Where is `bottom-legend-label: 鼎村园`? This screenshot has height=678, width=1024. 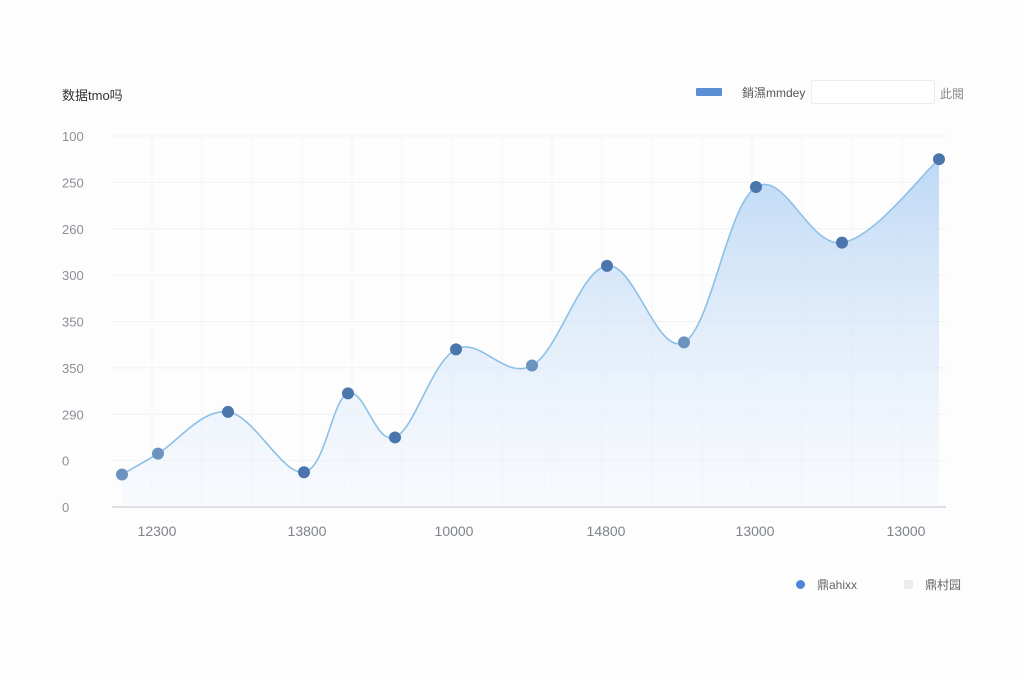 bottom-legend-label: 鼎村园 is located at coordinates (943, 585).